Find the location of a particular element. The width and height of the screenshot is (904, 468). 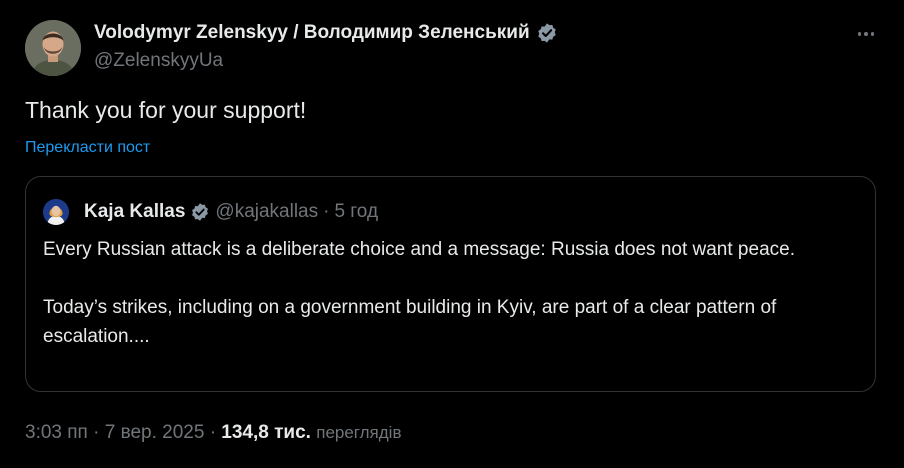

quoted-author-avatar-image is located at coordinates (56, 212).